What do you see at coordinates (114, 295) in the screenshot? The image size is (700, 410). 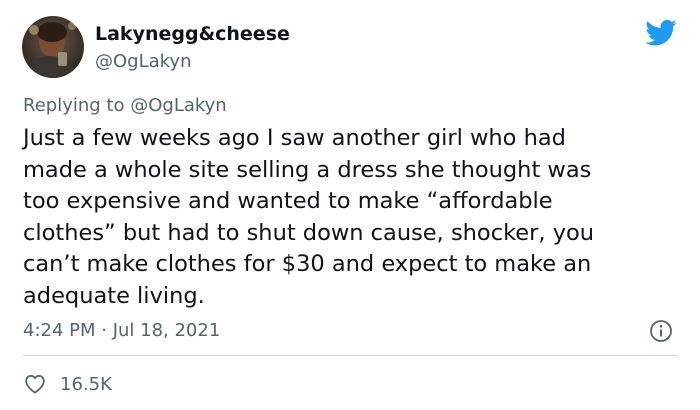 I see `tweet-text-line: adequate living.` at bounding box center [114, 295].